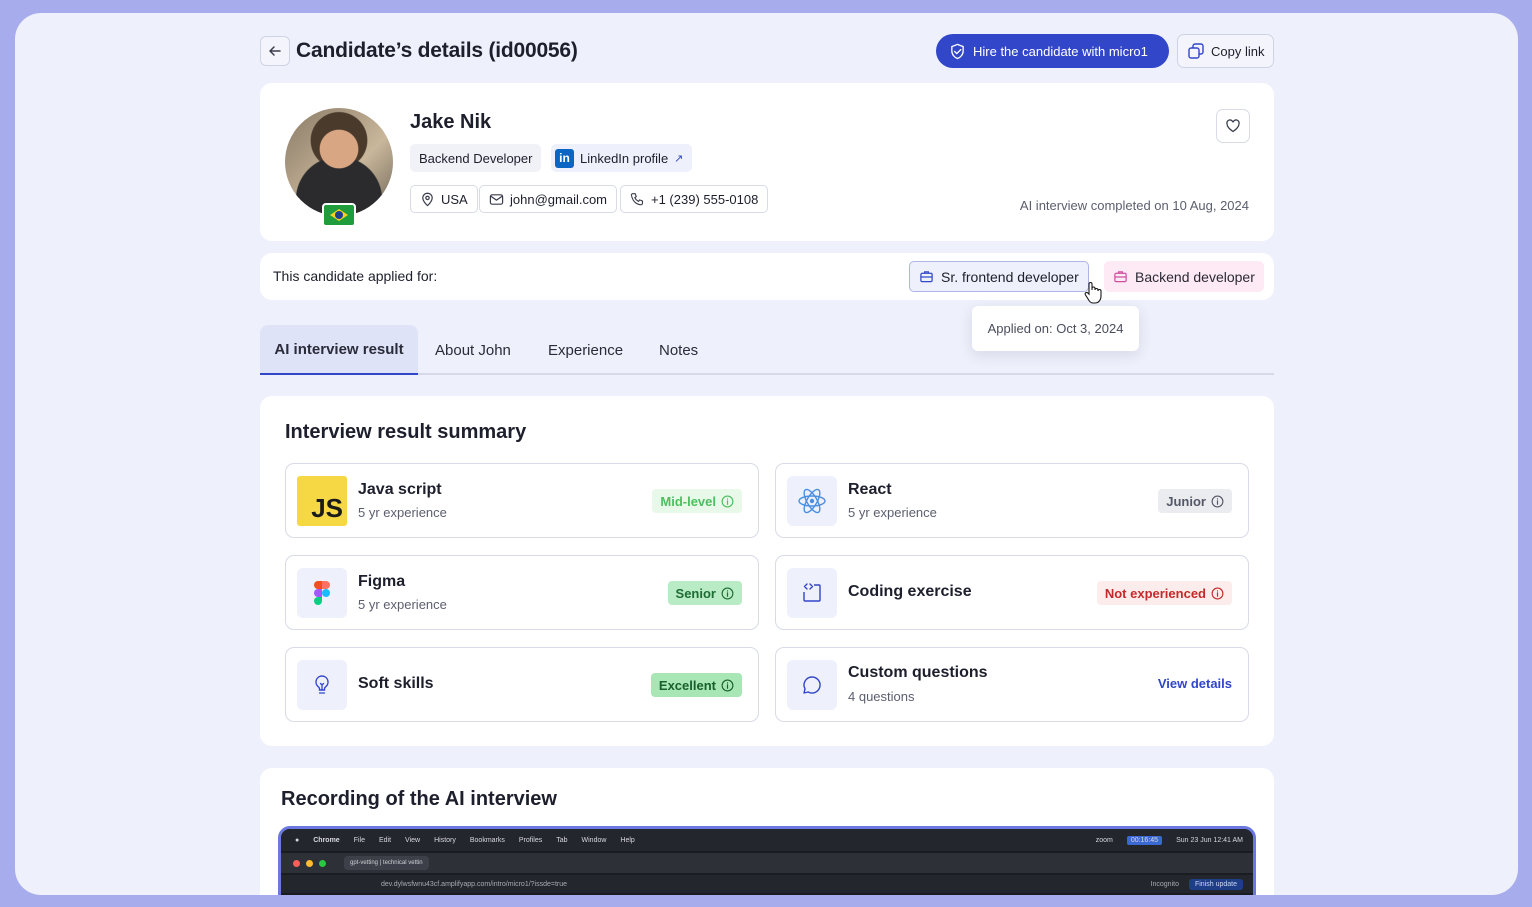 The width and height of the screenshot is (1532, 907). Describe the element at coordinates (812, 685) in the screenshot. I see `chat-bubble-icon` at that location.